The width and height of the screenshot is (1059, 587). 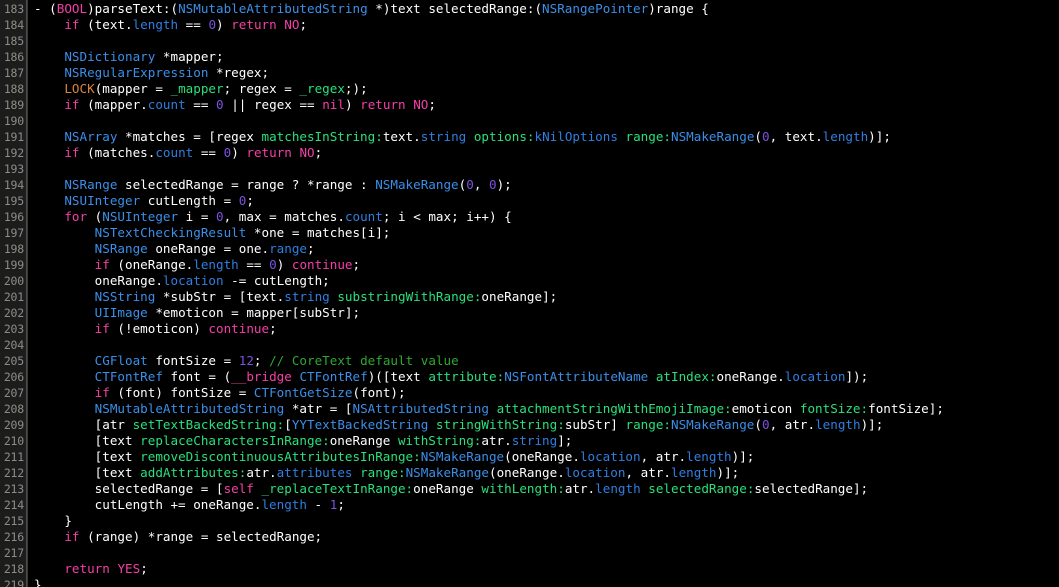 I want to click on code-token-plain: (matches., so click(x=117, y=152).